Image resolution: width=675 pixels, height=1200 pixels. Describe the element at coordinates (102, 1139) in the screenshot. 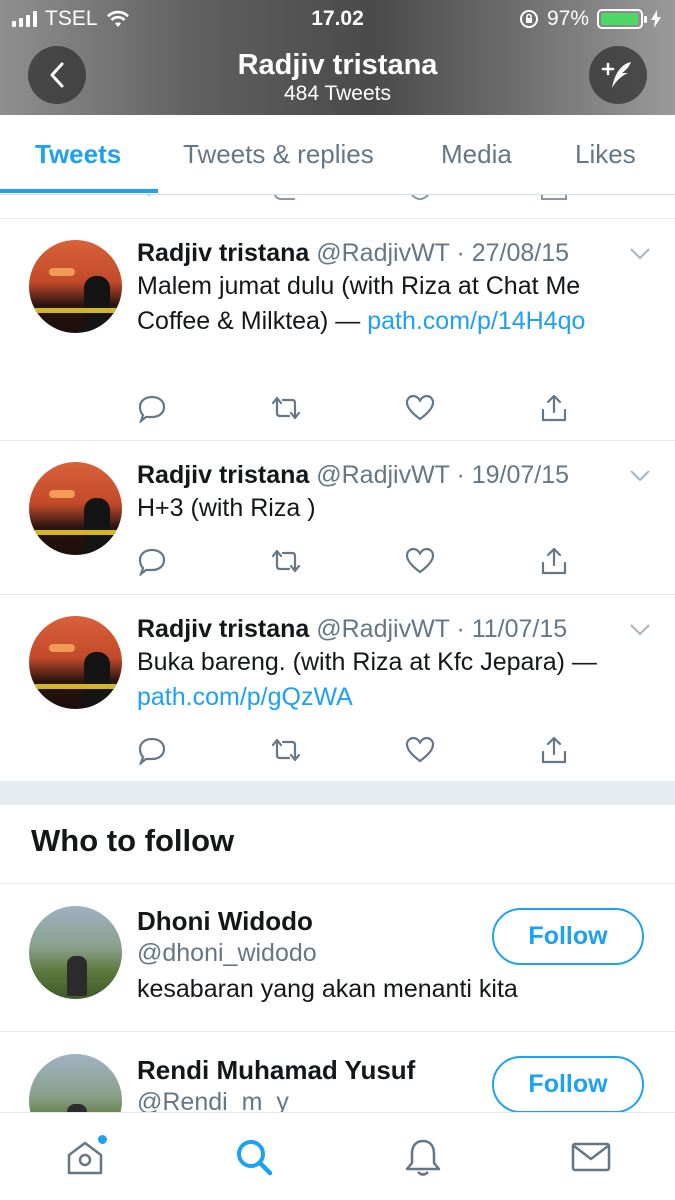

I see `notification-dot` at that location.